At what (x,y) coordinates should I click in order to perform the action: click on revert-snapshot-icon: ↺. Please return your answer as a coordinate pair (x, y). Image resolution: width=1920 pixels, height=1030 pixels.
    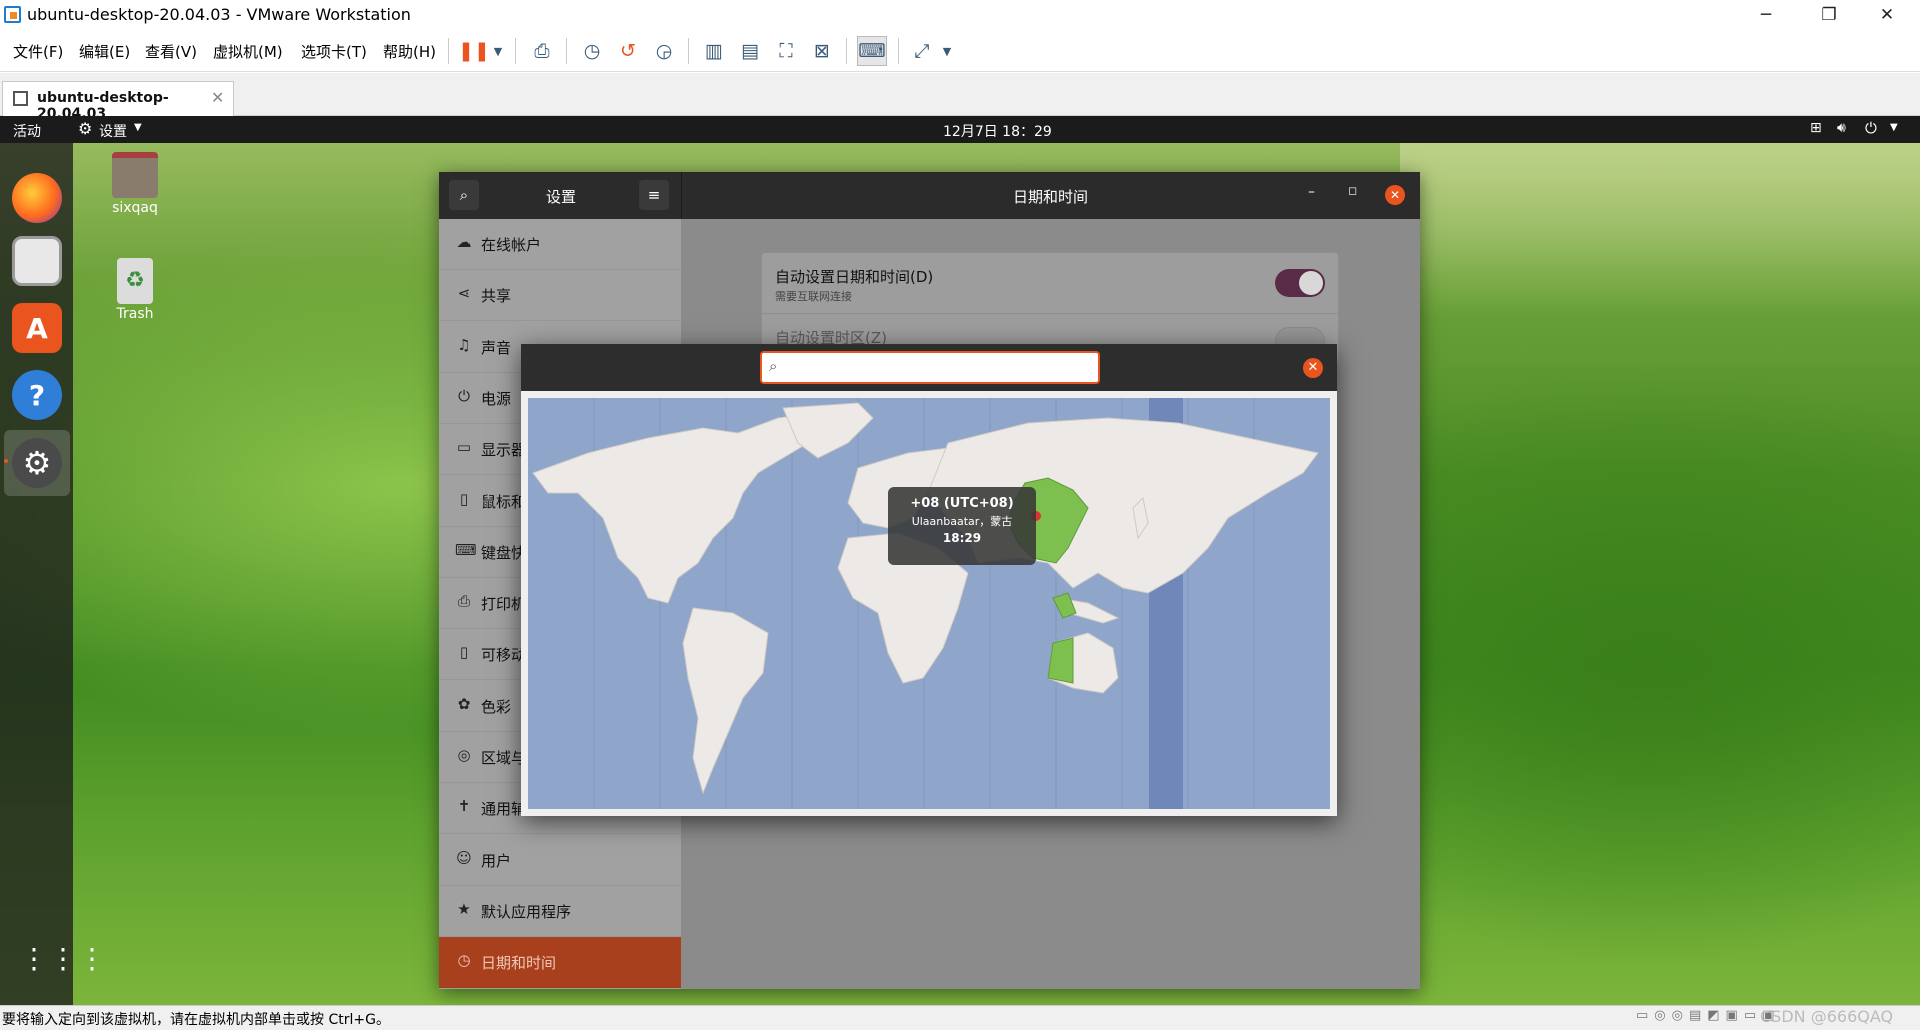
    Looking at the image, I should click on (628, 51).